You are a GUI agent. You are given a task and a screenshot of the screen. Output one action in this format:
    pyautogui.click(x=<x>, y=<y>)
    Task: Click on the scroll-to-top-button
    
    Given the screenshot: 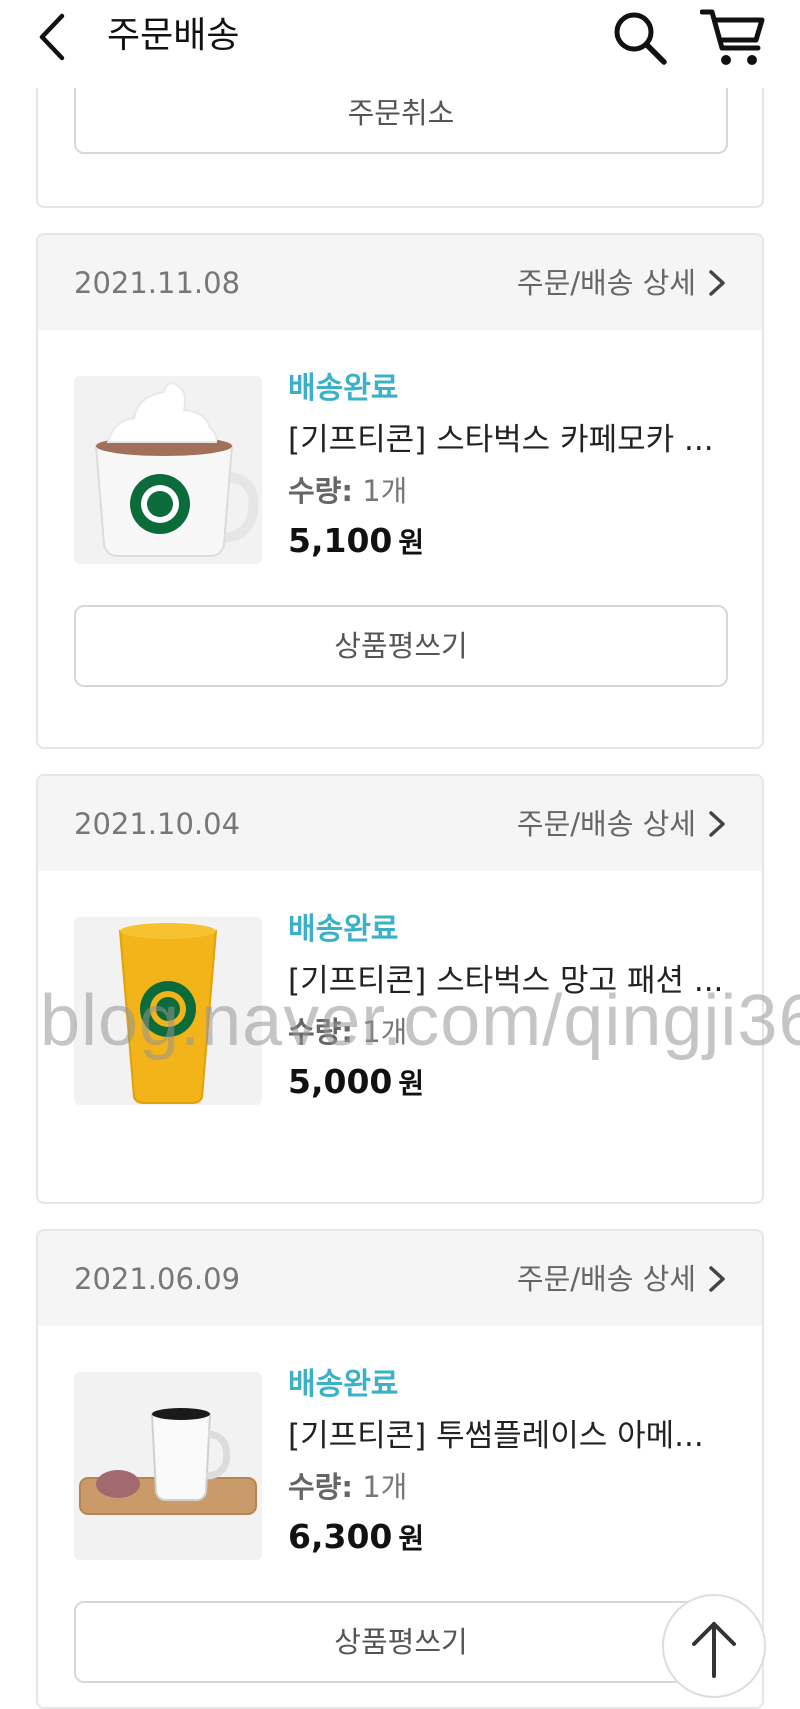 What is the action you would take?
    pyautogui.click(x=714, y=1646)
    